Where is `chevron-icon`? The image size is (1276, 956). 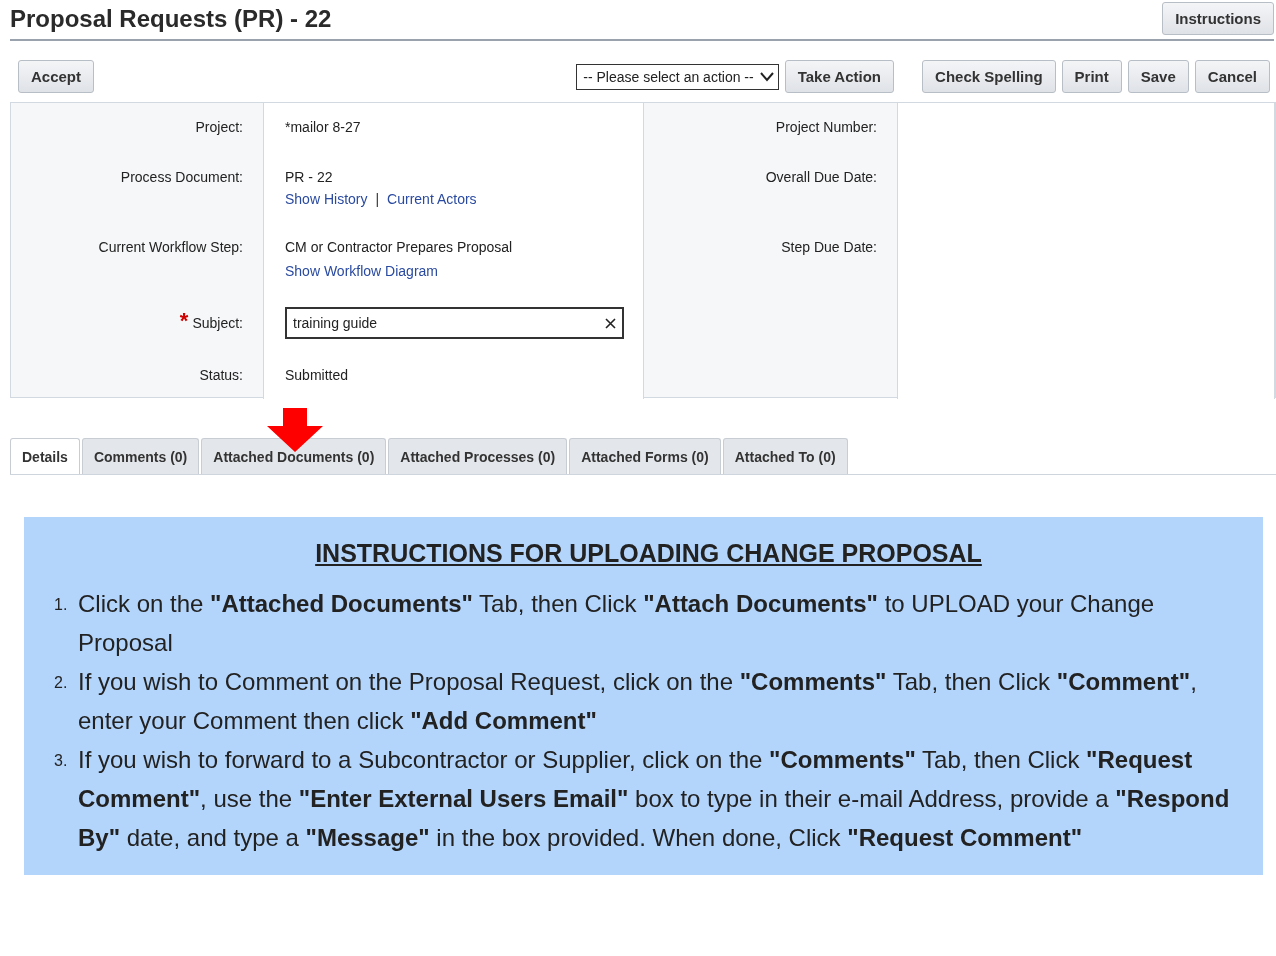 chevron-icon is located at coordinates (766, 76).